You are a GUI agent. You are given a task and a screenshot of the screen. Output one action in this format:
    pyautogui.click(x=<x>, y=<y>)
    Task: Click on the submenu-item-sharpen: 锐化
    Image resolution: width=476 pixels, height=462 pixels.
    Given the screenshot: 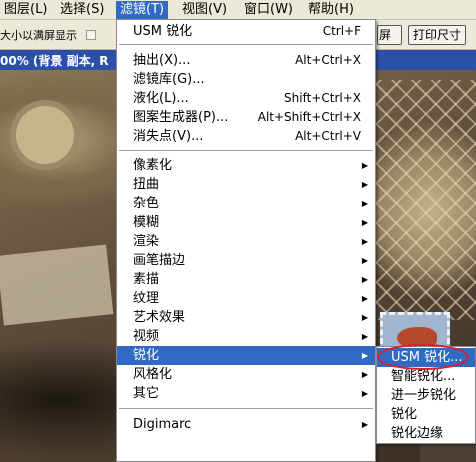 What is the action you would take?
    pyautogui.click(x=426, y=414)
    